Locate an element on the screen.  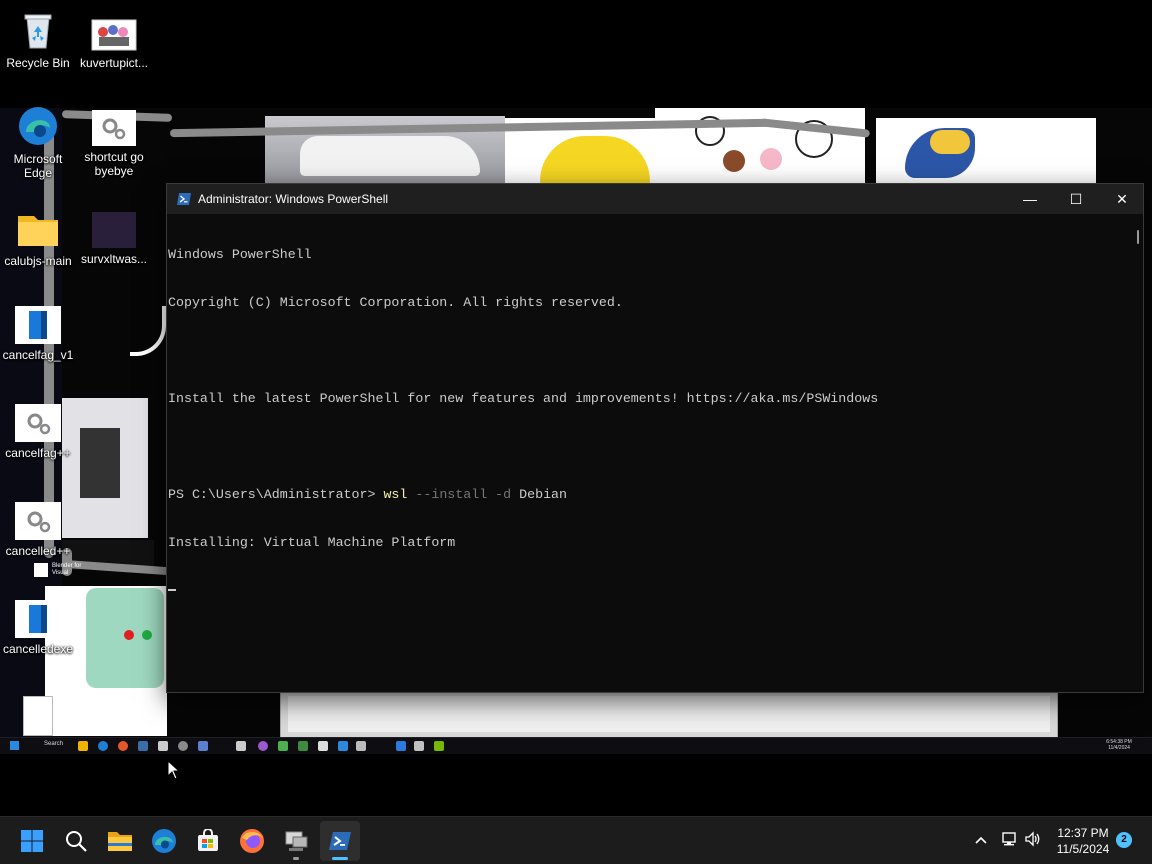
maximize-icon: ☐ is located at coordinates (1076, 198).